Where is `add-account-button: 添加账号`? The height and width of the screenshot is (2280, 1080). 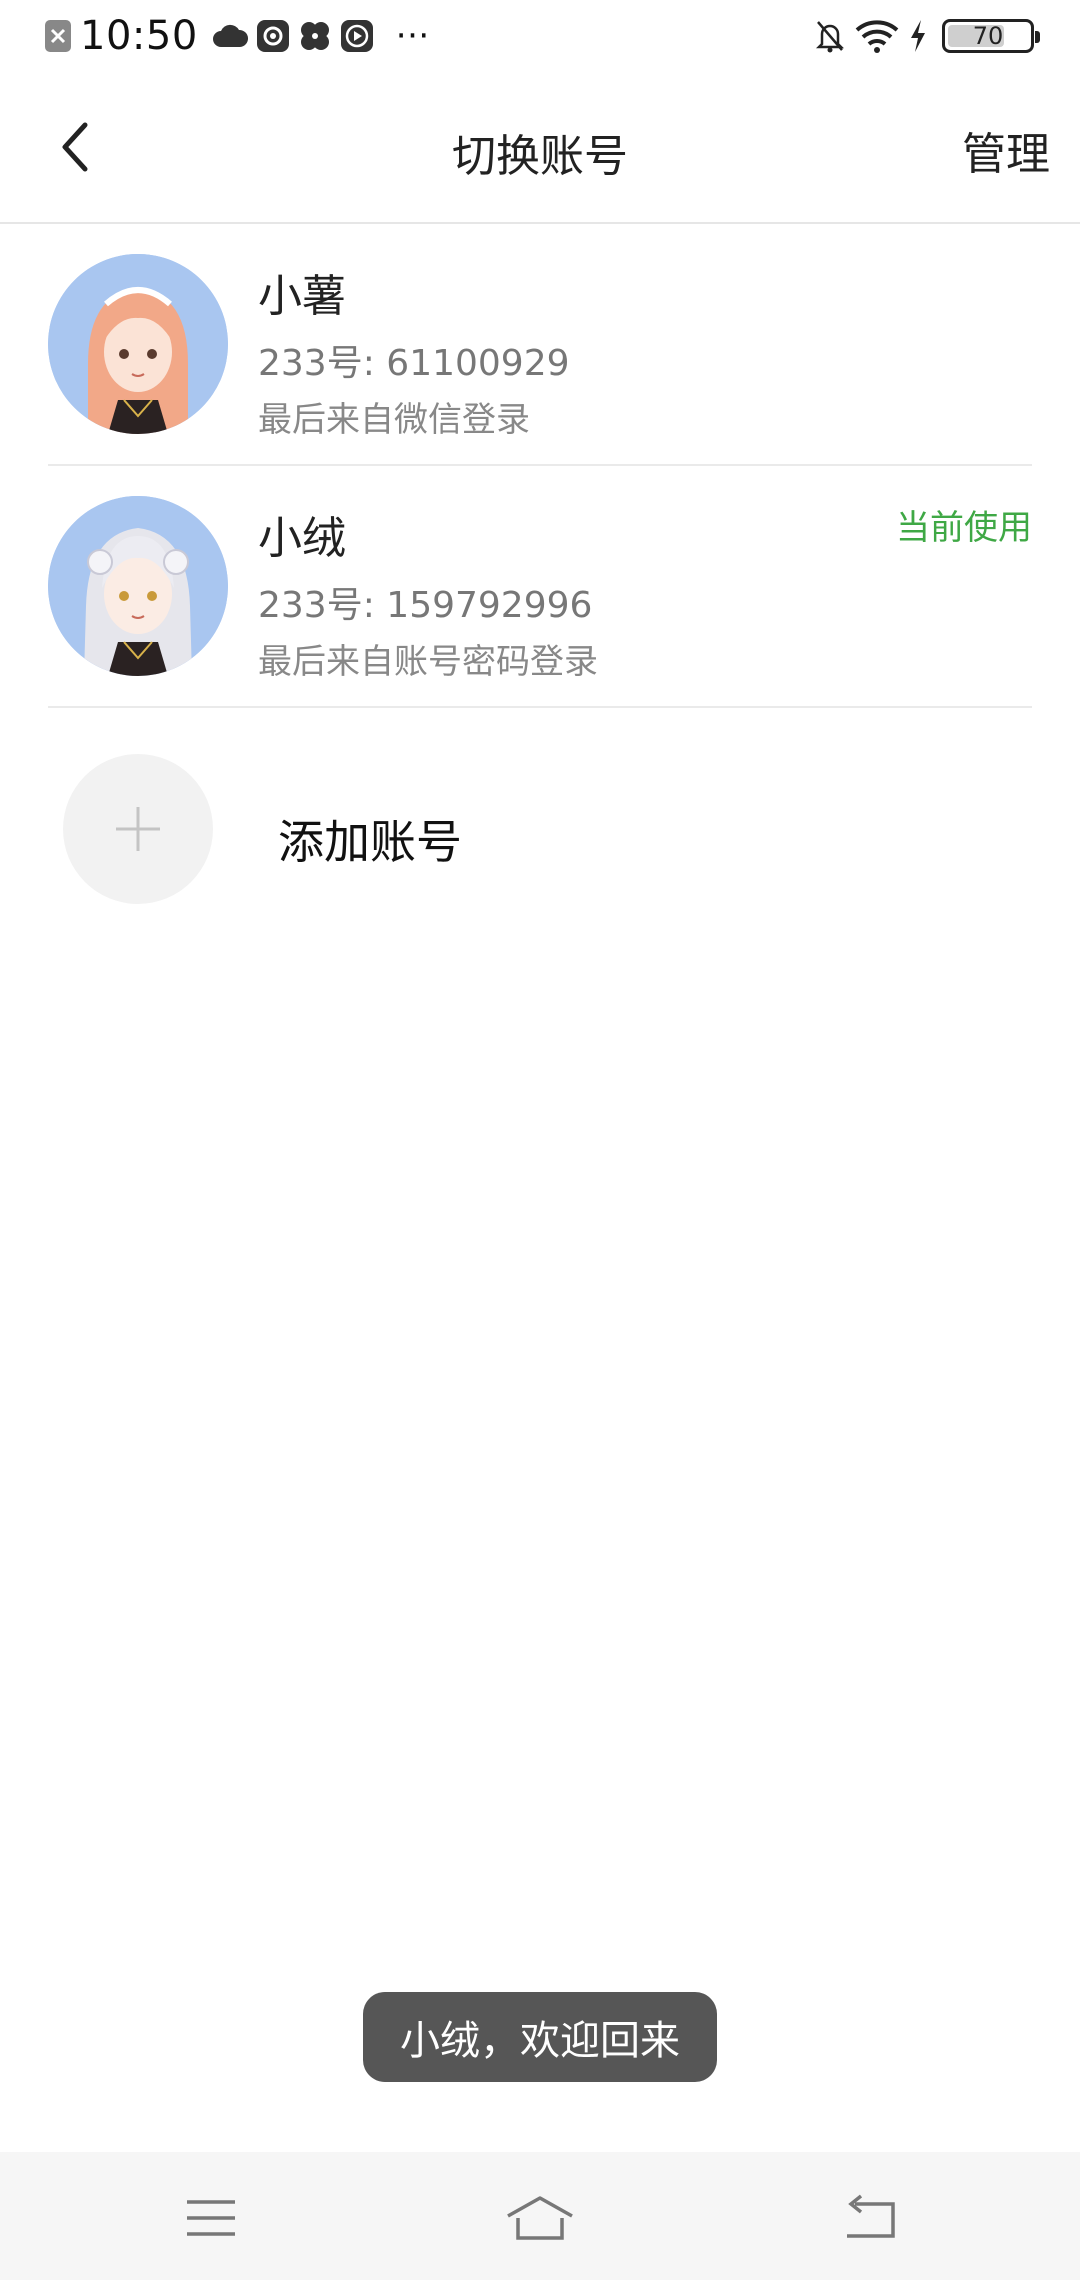
add-account-button: 添加账号 is located at coordinates (540, 830).